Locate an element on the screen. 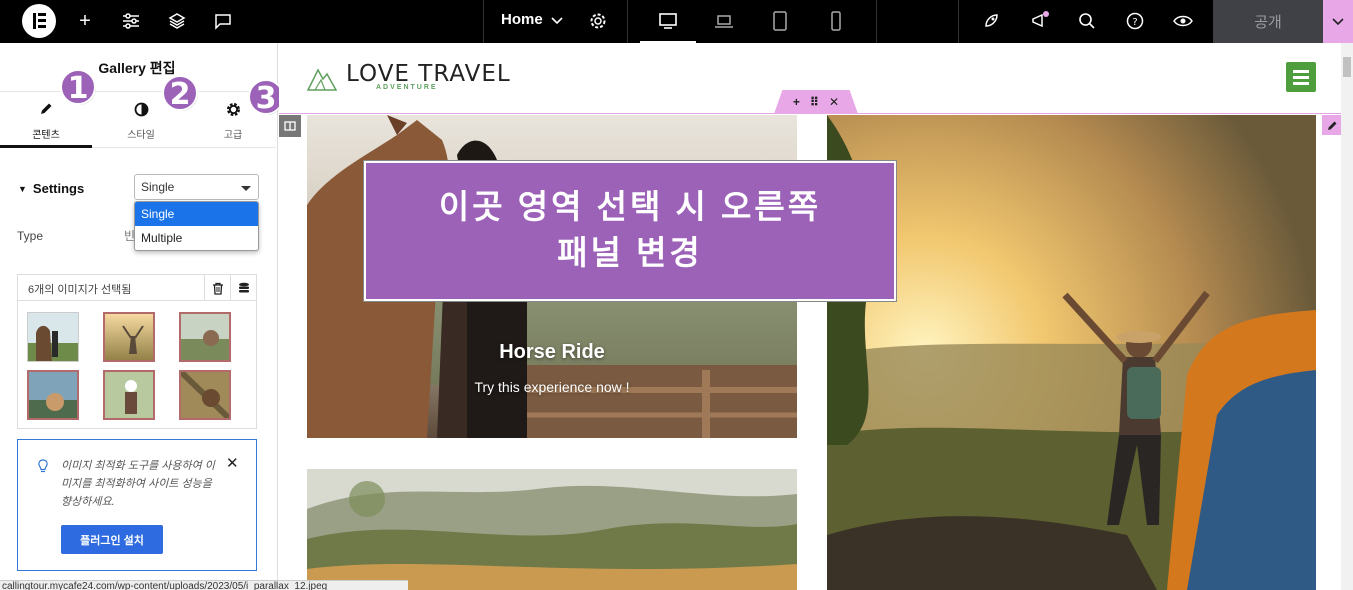  elementor-logo-icon is located at coordinates (39, 21).